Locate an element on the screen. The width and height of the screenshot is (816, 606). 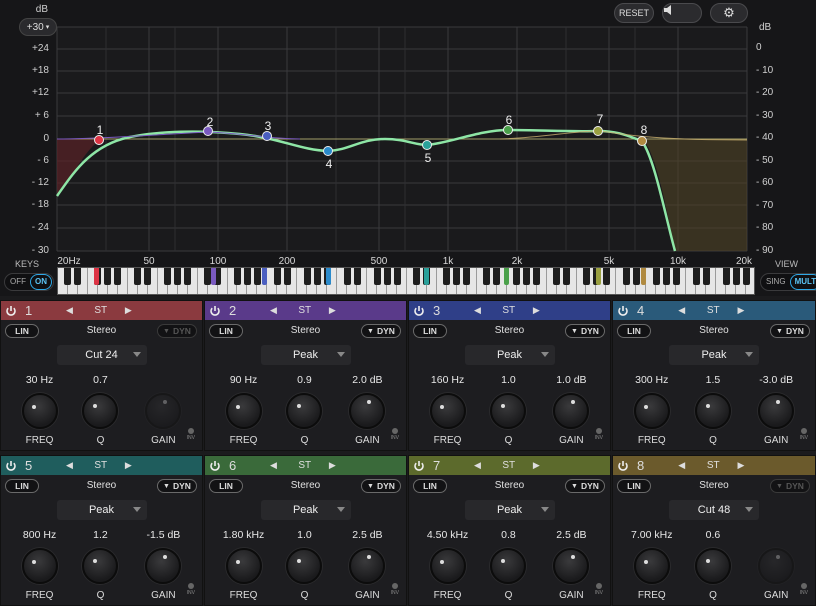
reset-button: RESET is located at coordinates (634, 13).